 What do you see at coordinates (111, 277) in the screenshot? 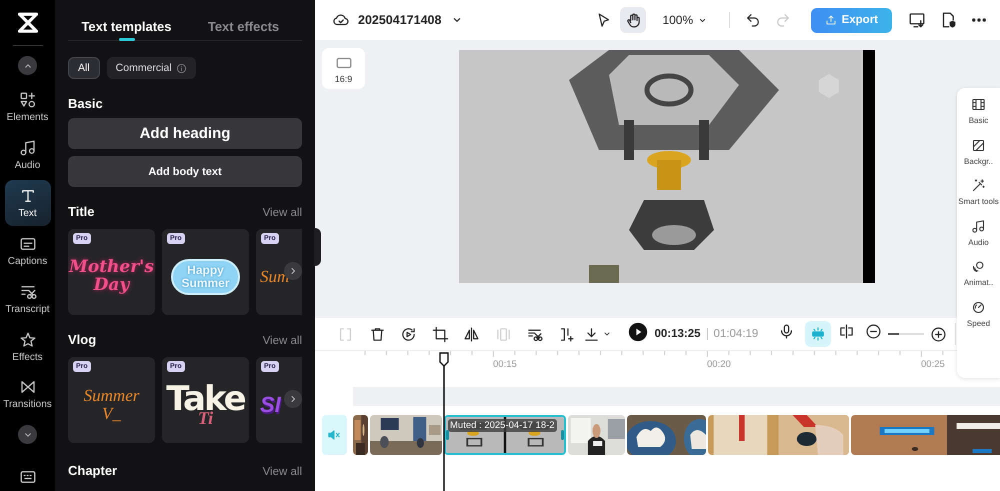
I see `template-preview: Mother's Day` at bounding box center [111, 277].